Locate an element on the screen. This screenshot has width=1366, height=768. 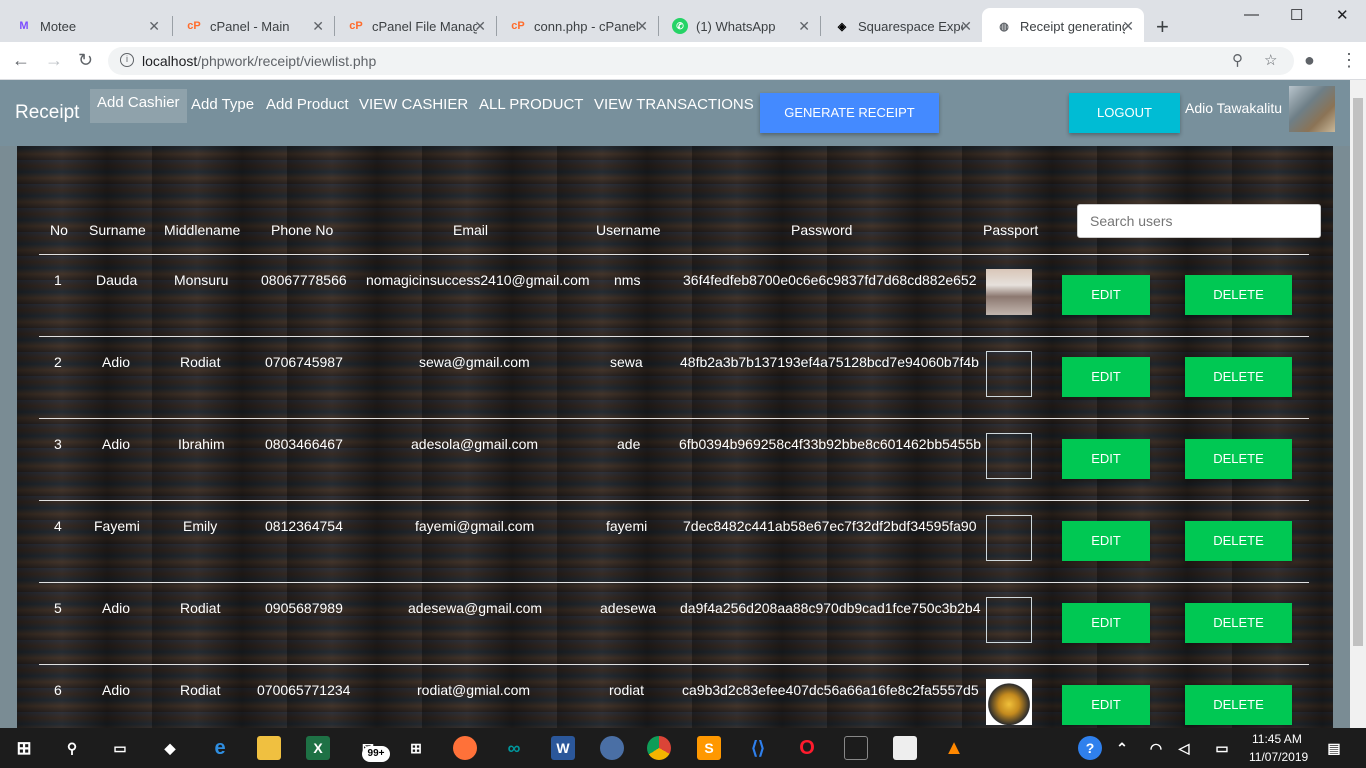
cell-phone: 0812364754 is located at coordinates (304, 526).